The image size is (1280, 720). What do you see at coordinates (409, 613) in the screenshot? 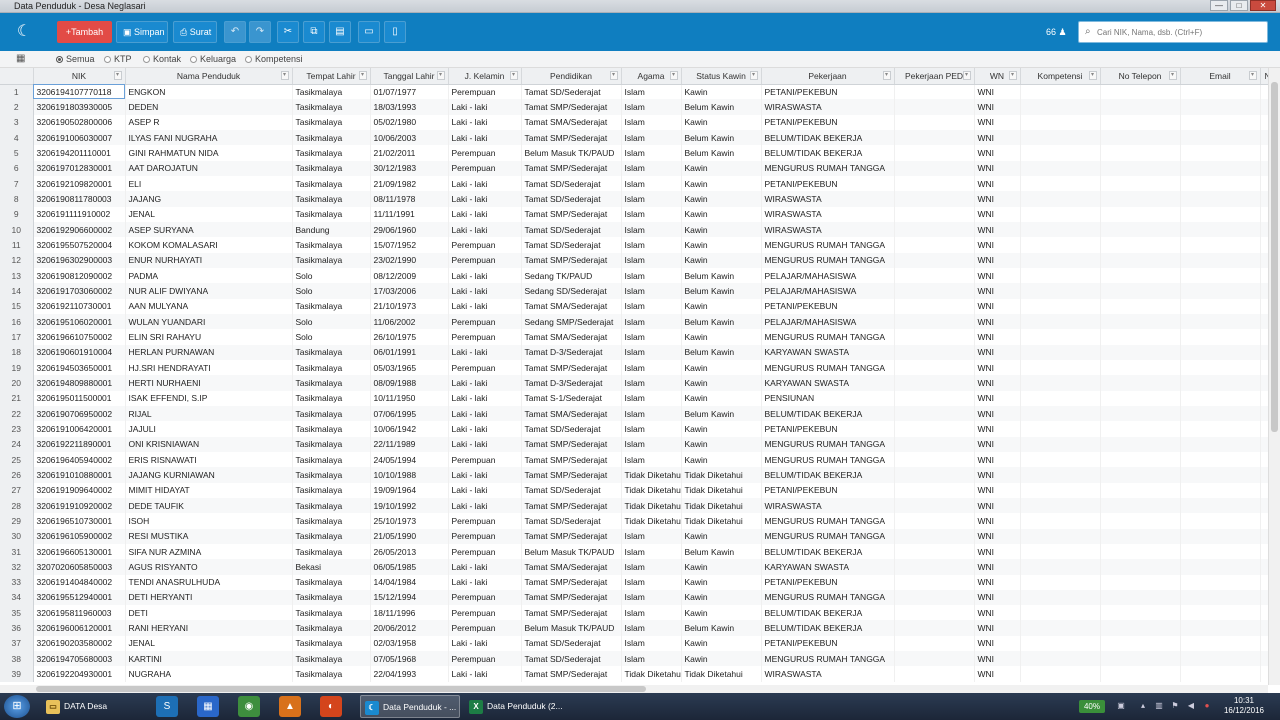
I see `table-cell: 18/11/1996` at bounding box center [409, 613].